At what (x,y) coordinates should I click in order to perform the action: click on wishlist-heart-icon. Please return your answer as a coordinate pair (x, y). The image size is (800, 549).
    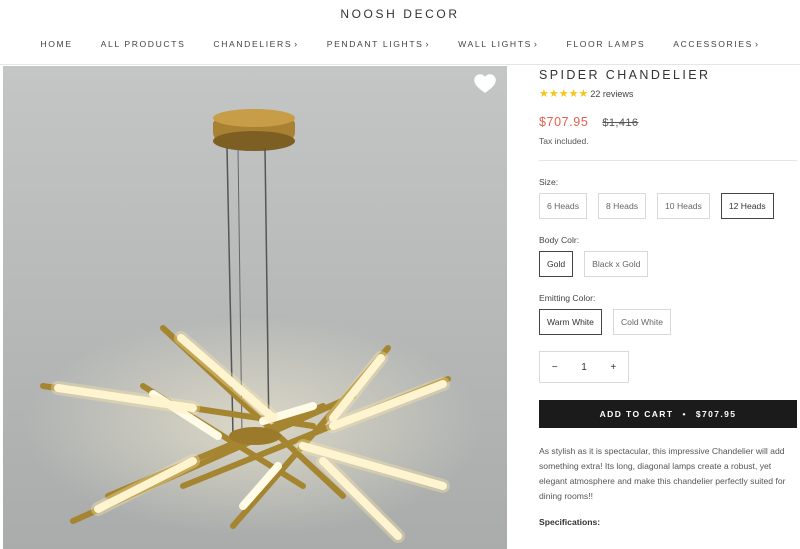
    Looking at the image, I should click on (485, 84).